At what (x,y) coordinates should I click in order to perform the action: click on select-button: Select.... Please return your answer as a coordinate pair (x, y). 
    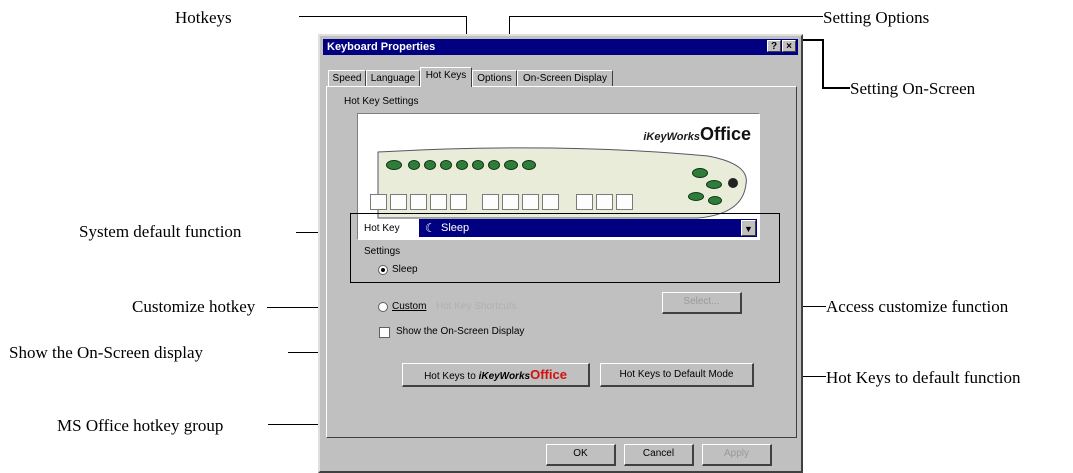
    Looking at the image, I should click on (702, 303).